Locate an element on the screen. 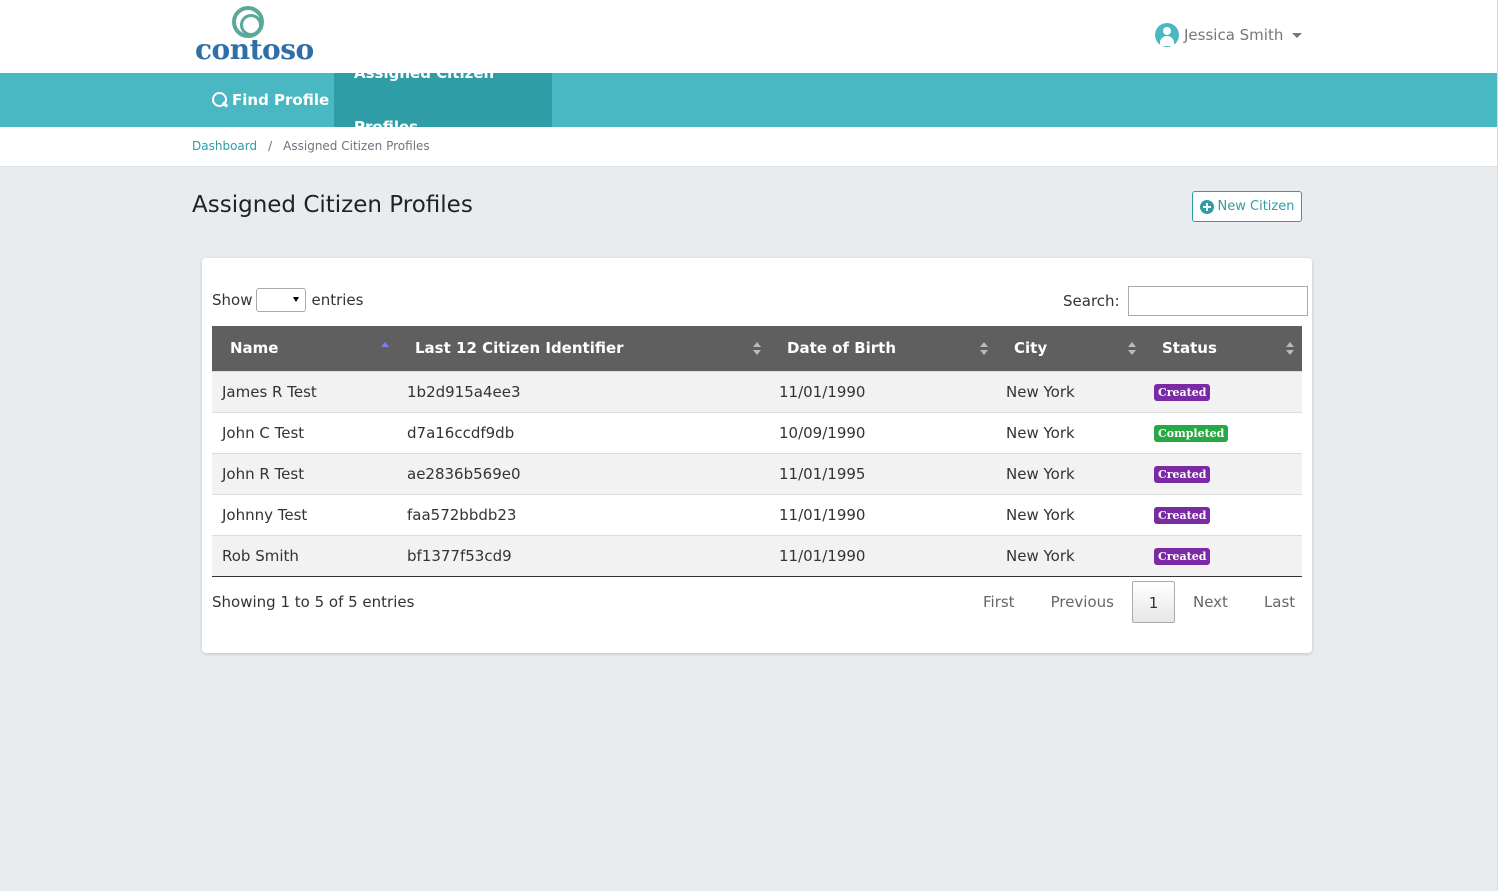 The width and height of the screenshot is (1503, 891). cell-status: Completed is located at coordinates (1223, 432).